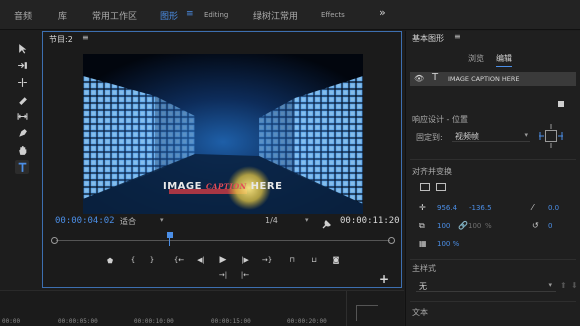  What do you see at coordinates (23, 15) in the screenshot?
I see `workspace-tab-audio: 音频` at bounding box center [23, 15].